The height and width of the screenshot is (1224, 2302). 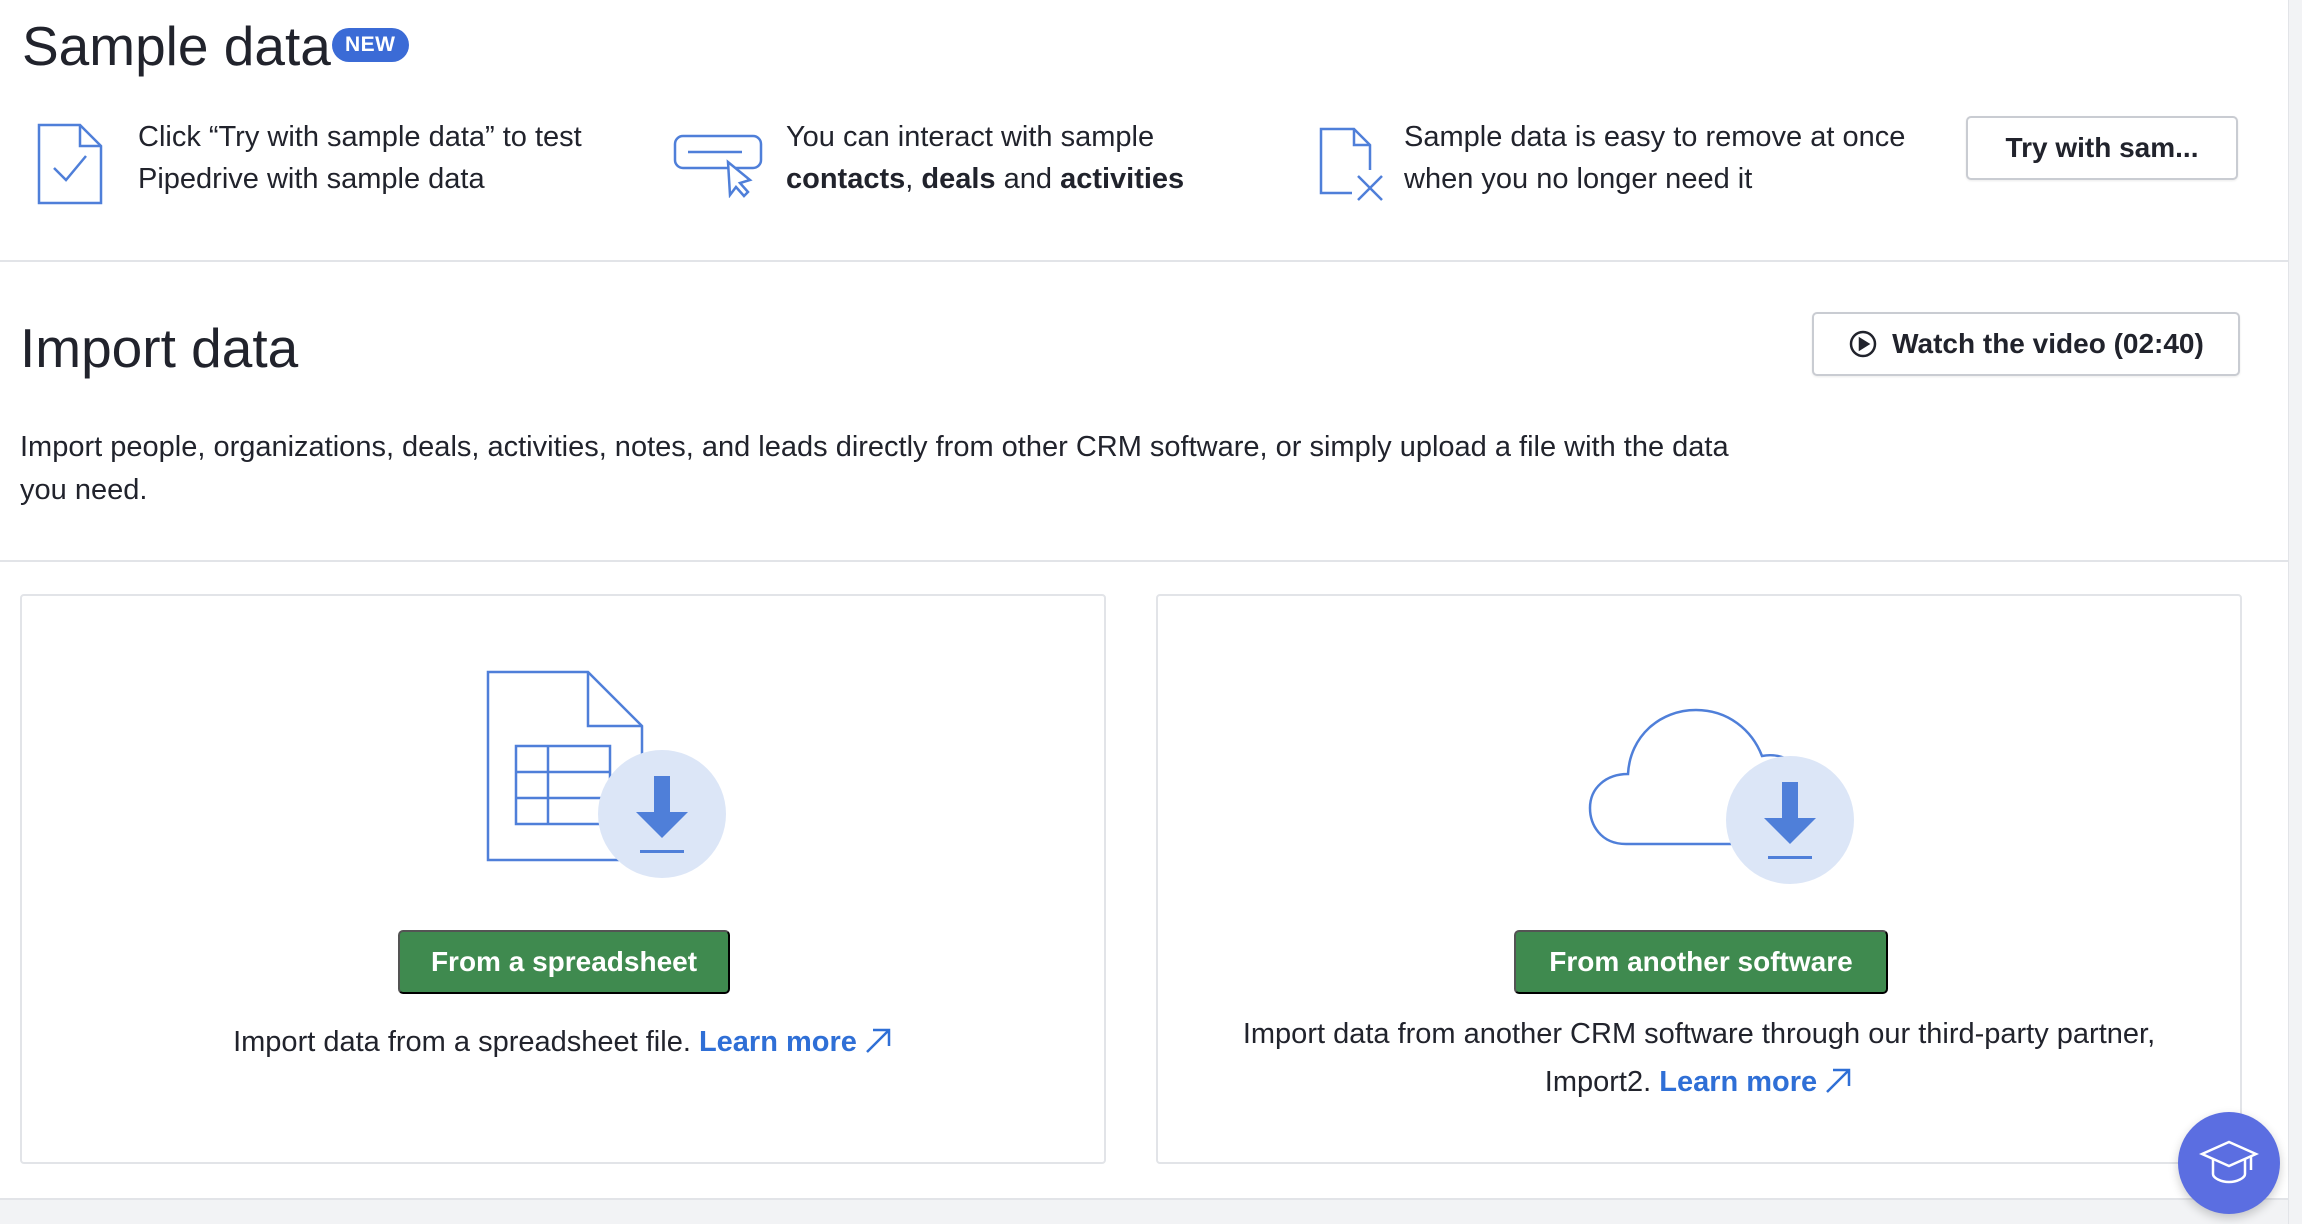 What do you see at coordinates (1151, 1211) in the screenshot?
I see `bottom-bar` at bounding box center [1151, 1211].